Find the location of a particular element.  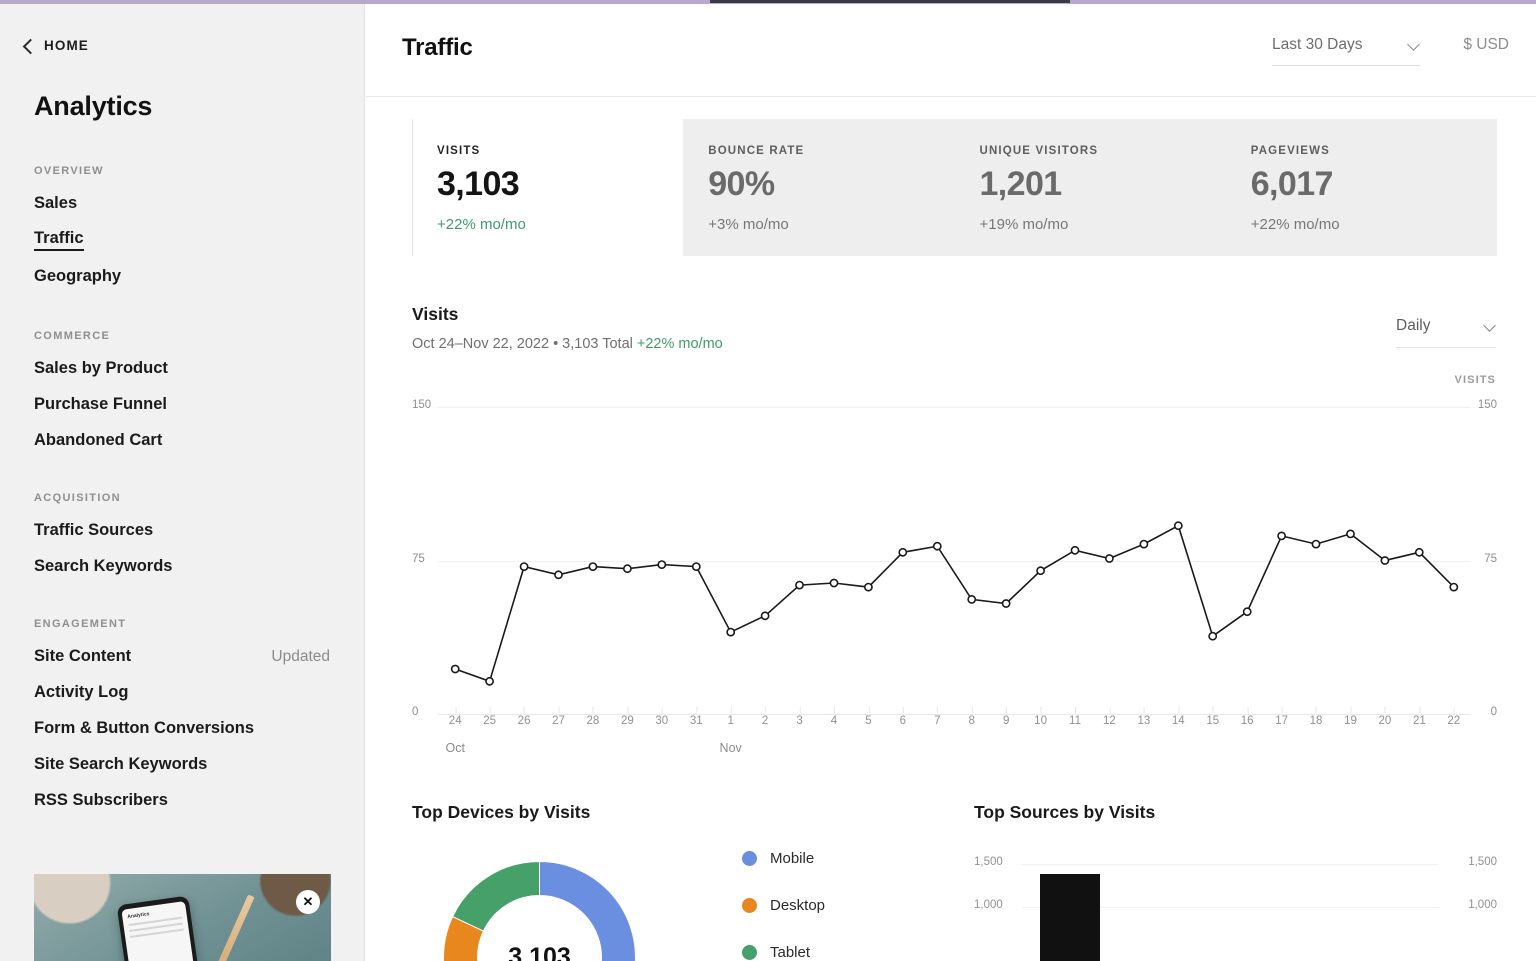

x-axis-tick-label: 21 is located at coordinates (1419, 721).